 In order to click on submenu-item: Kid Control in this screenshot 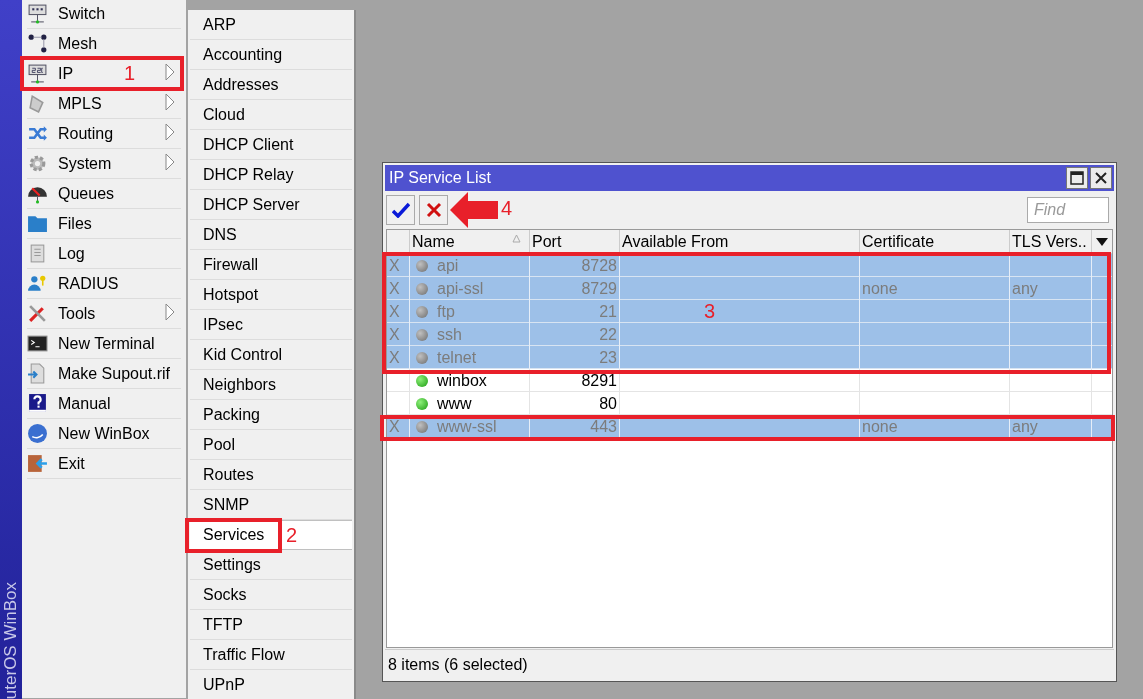, I will do `click(271, 355)`.